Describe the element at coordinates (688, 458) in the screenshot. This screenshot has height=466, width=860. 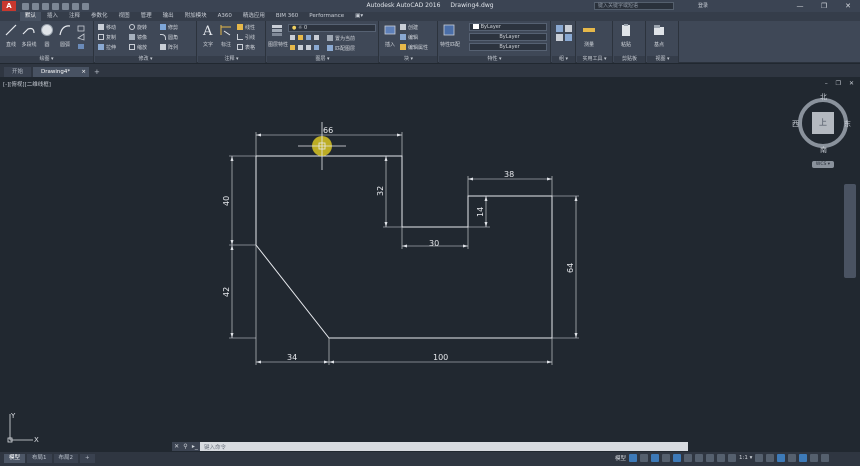
I see `otrack-toggle-icon` at that location.